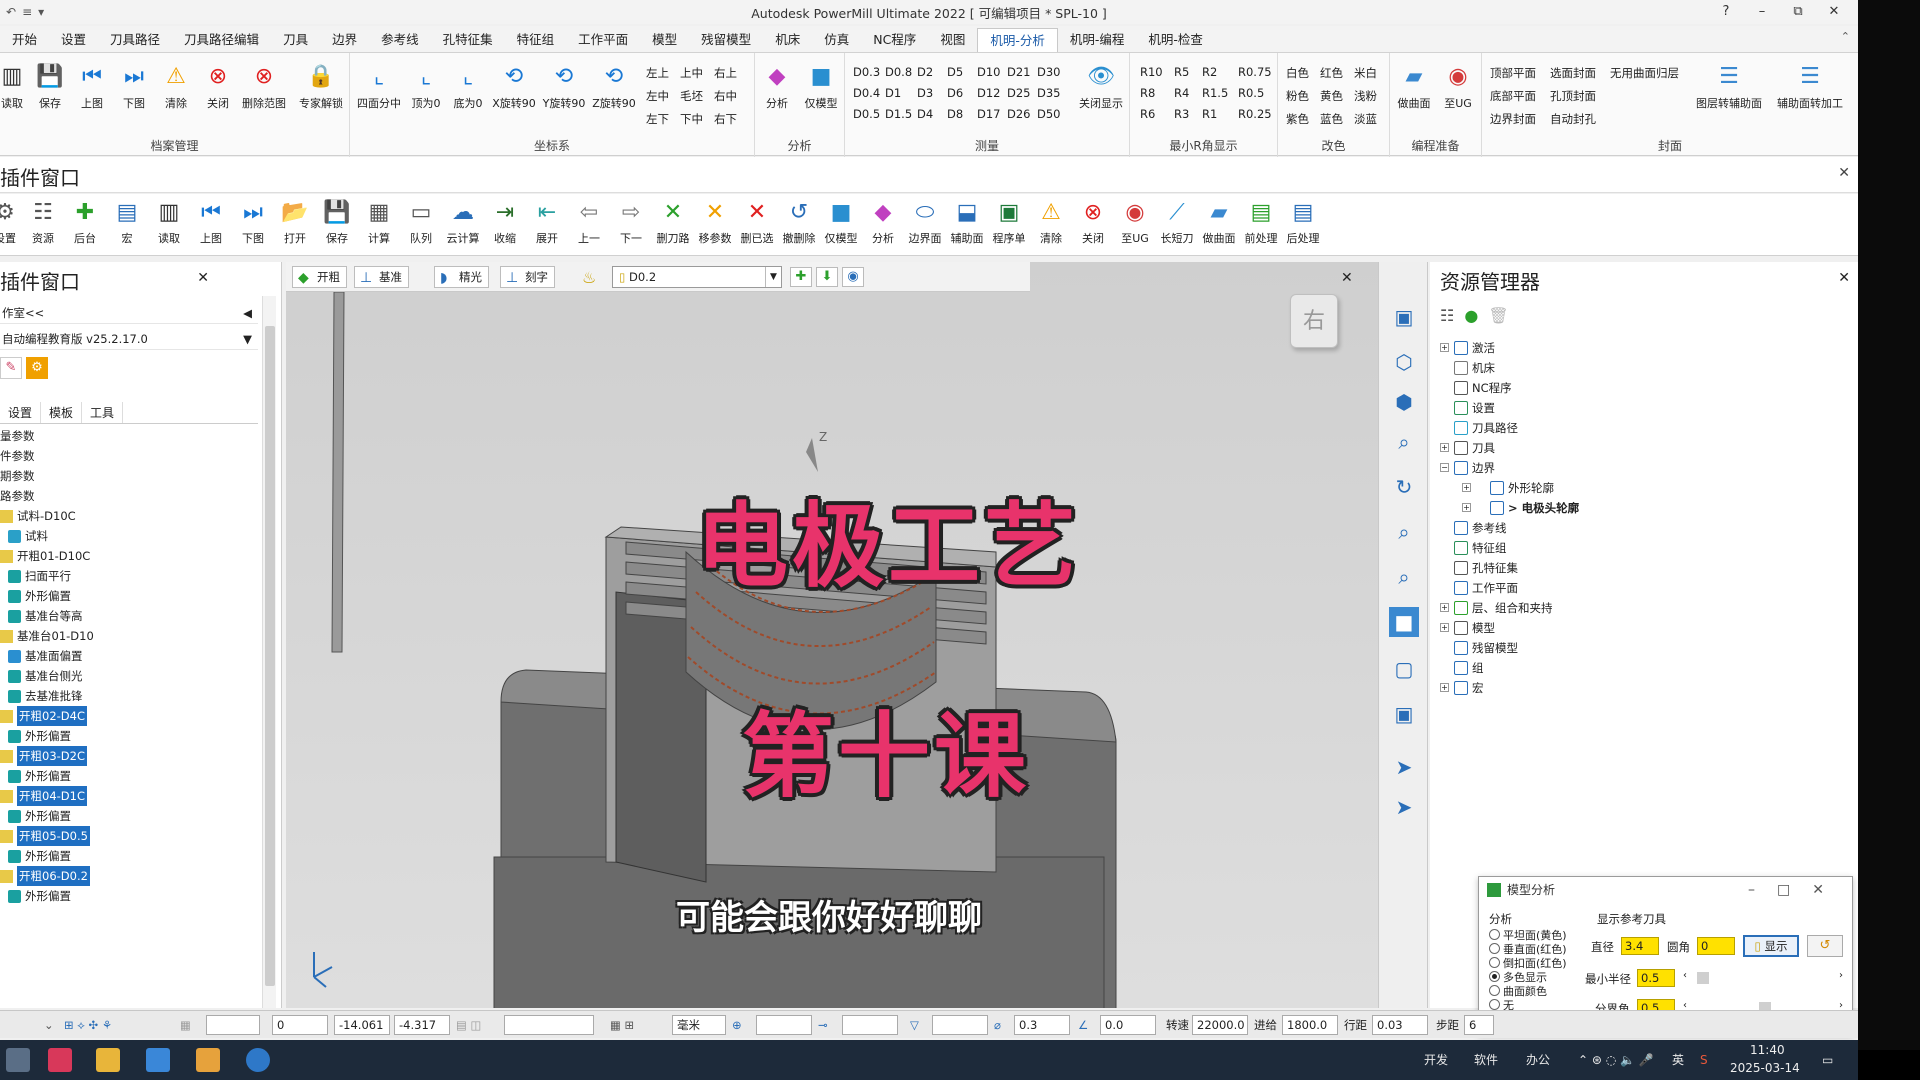  I want to click on version-row: 自动编程教育版 v25.2.17.0 ▼, so click(129, 339).